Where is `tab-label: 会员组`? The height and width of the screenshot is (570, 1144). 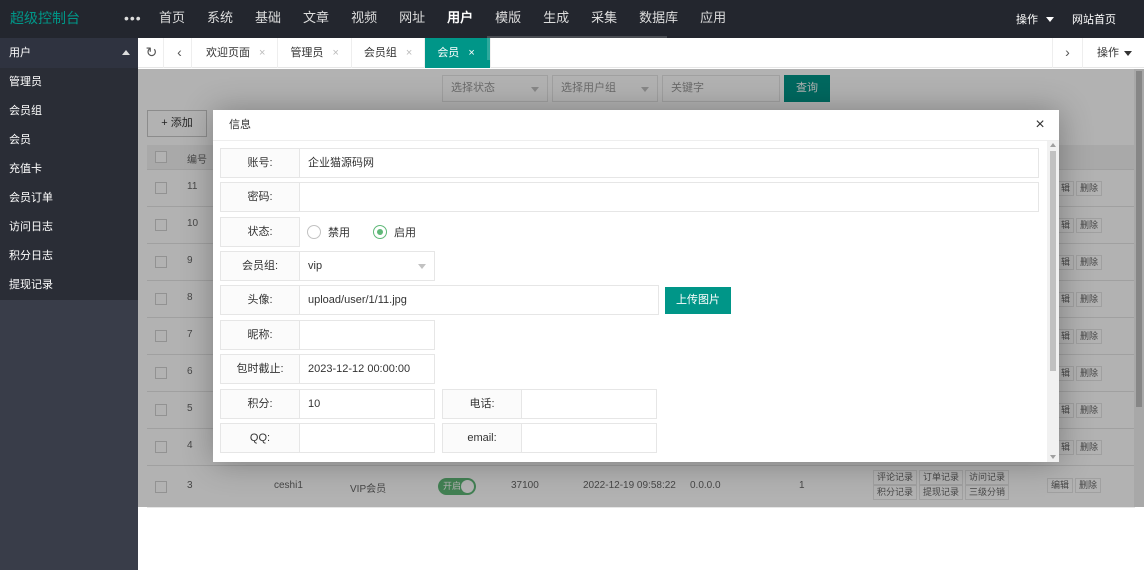 tab-label: 会员组 is located at coordinates (380, 53).